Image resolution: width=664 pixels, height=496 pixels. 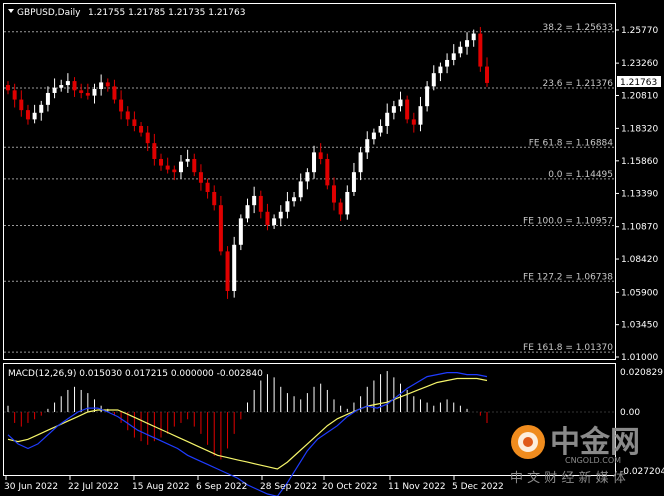 I want to click on fibo-level-label: 0.0 = 1.14495, so click(x=580, y=175).